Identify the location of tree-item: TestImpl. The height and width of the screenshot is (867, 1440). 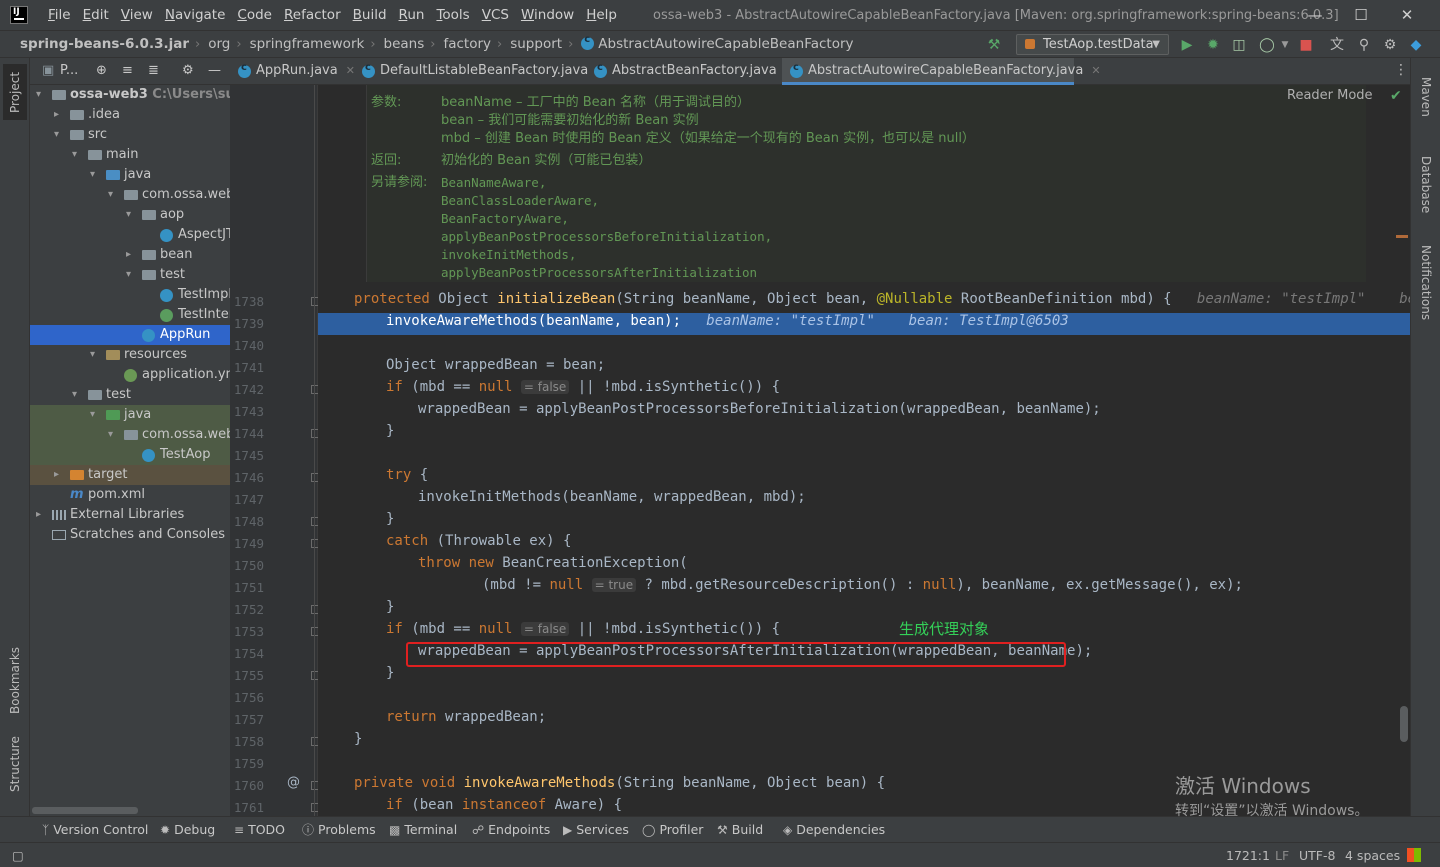
(130, 295).